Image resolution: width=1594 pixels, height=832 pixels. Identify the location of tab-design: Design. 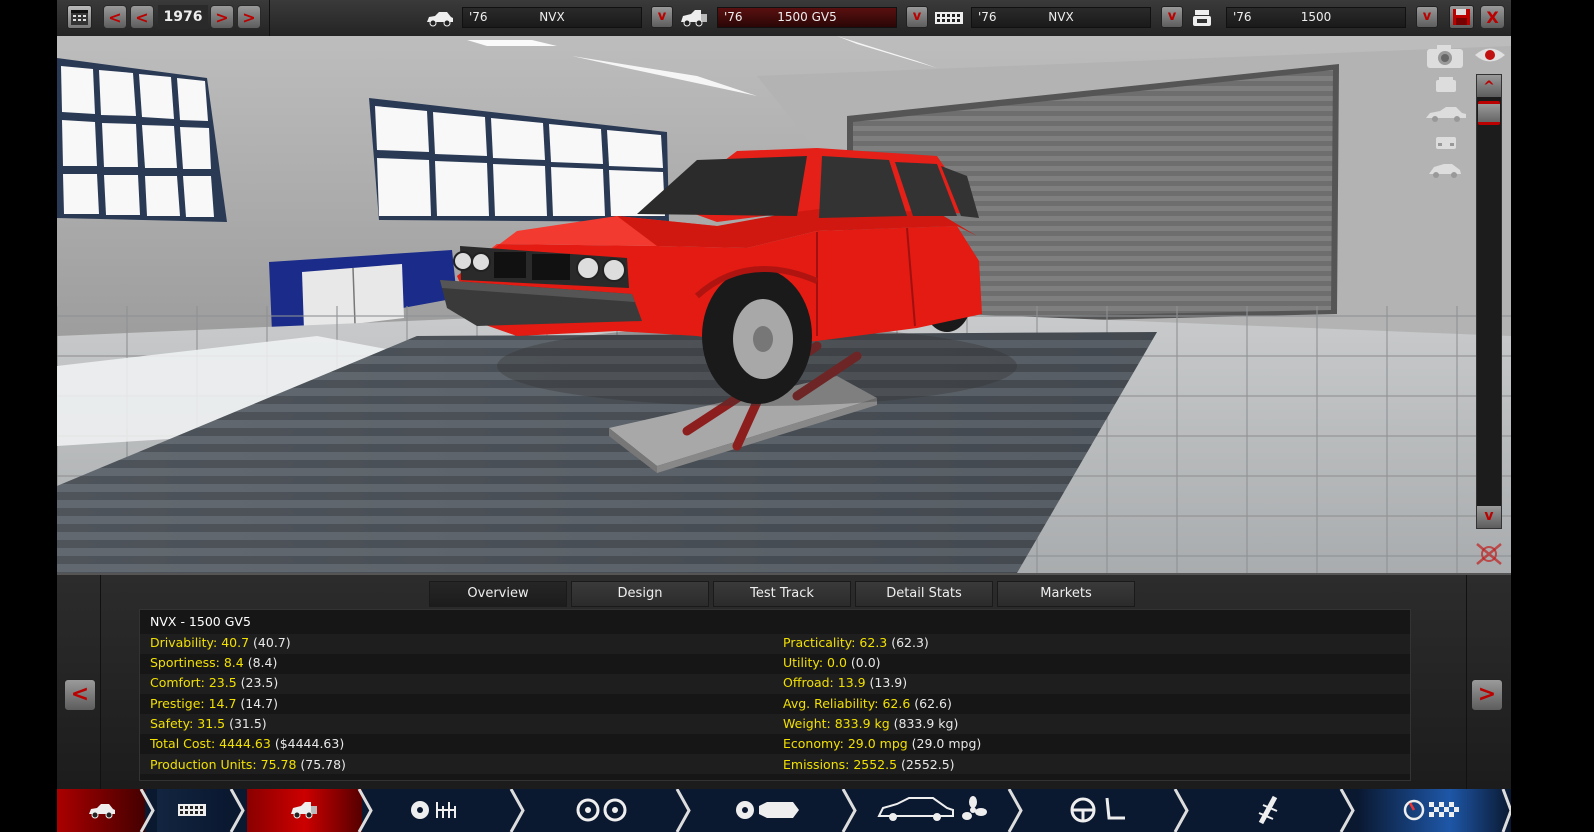
(640, 594).